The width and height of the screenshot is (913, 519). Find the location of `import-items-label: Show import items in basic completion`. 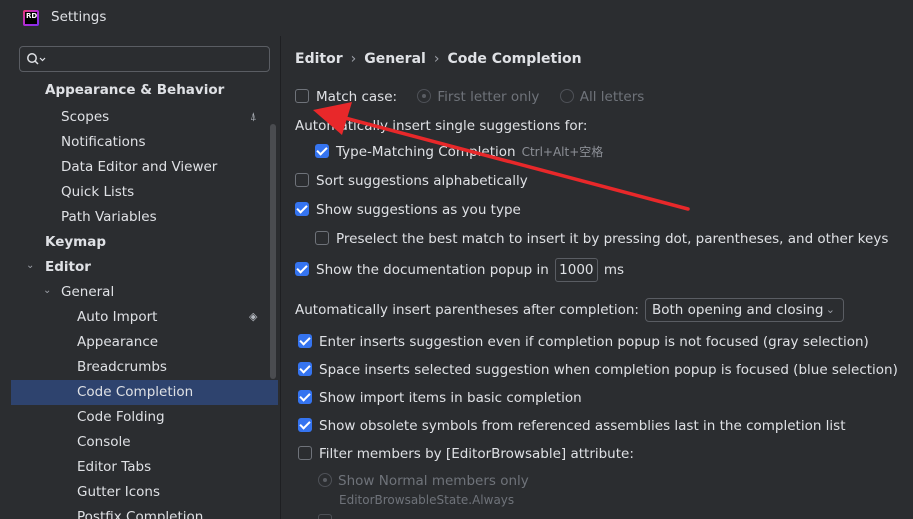

import-items-label: Show import items in basic completion is located at coordinates (450, 398).